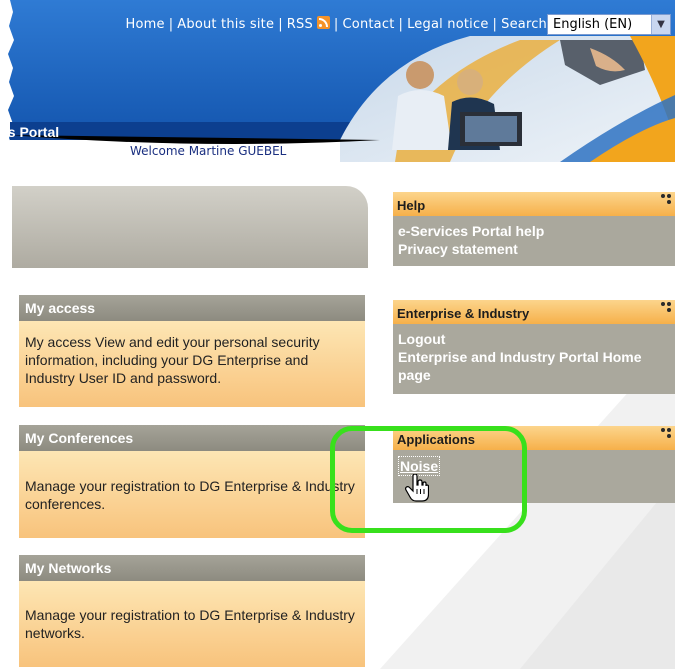 The height and width of the screenshot is (669, 675). Describe the element at coordinates (593, 24) in the screenshot. I see `language-select-value: English (EN)` at that location.